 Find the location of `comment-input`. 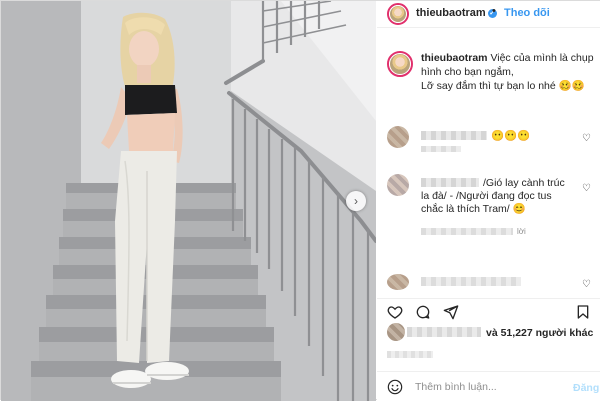

comment-input is located at coordinates (490, 387).